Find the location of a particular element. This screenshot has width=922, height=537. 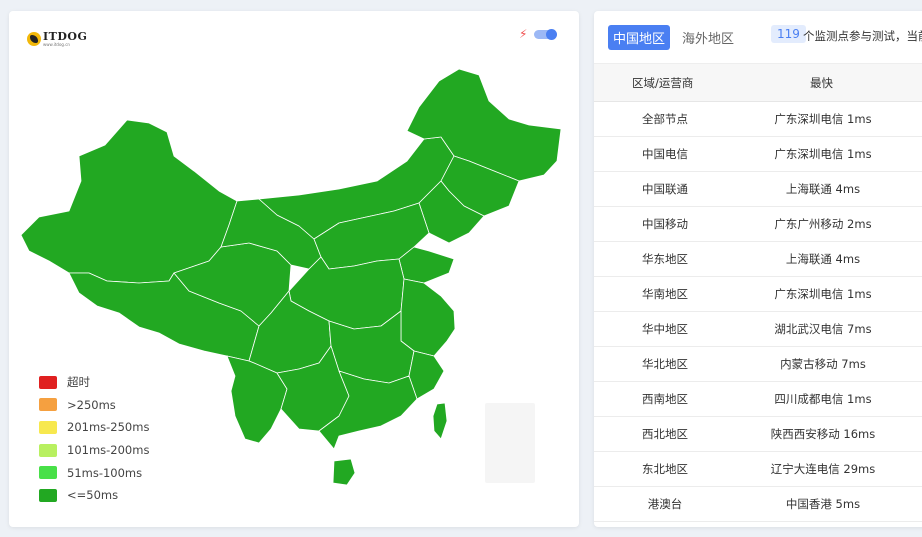

table-row: 中国移动 广东广州移动 2ms is located at coordinates (758, 224).